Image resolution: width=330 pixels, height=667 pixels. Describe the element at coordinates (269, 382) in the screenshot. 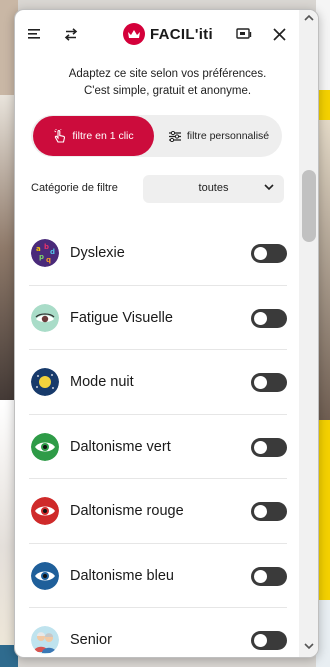

I see `night-mode-toggle` at that location.